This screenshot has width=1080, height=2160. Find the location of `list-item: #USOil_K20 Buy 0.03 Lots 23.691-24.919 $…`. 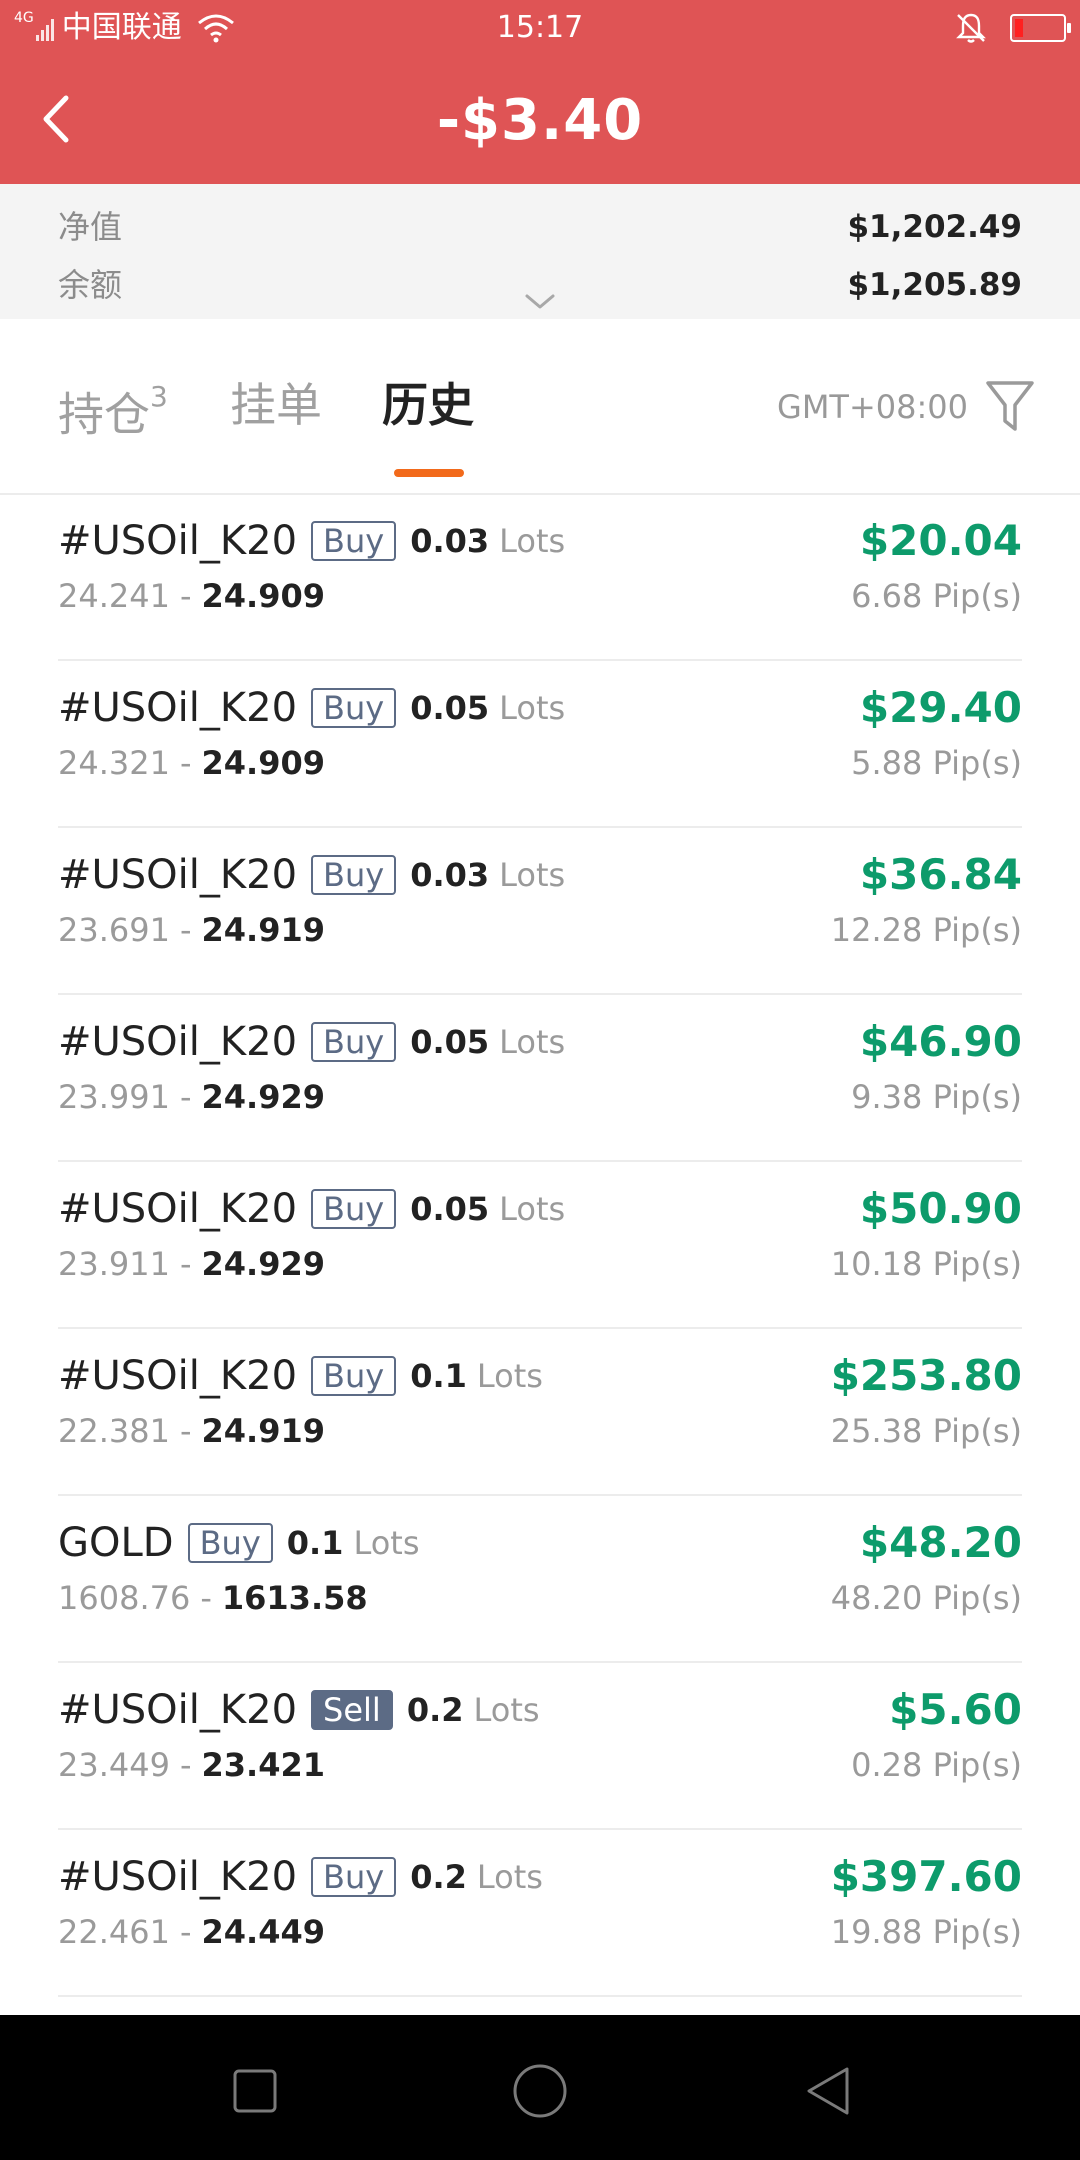

list-item: #USOil_K20 Buy 0.03 Lots 23.691-24.919 $… is located at coordinates (540, 911).